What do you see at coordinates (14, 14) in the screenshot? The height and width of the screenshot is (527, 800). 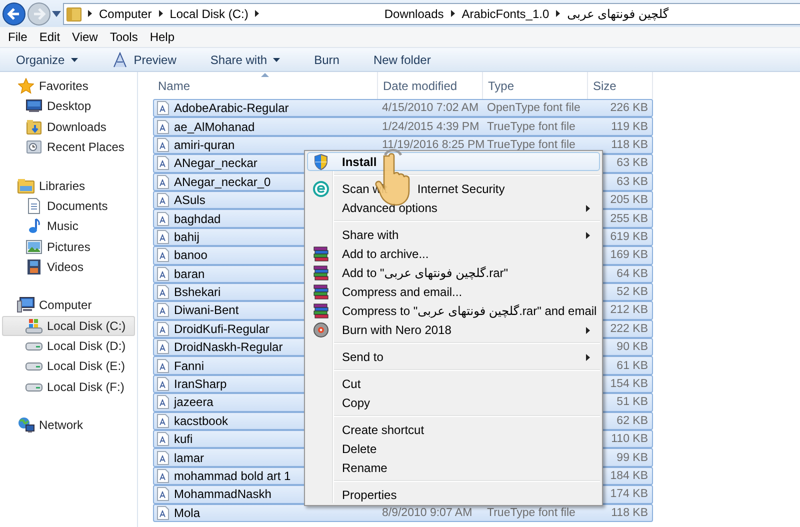 I see `back-button` at bounding box center [14, 14].